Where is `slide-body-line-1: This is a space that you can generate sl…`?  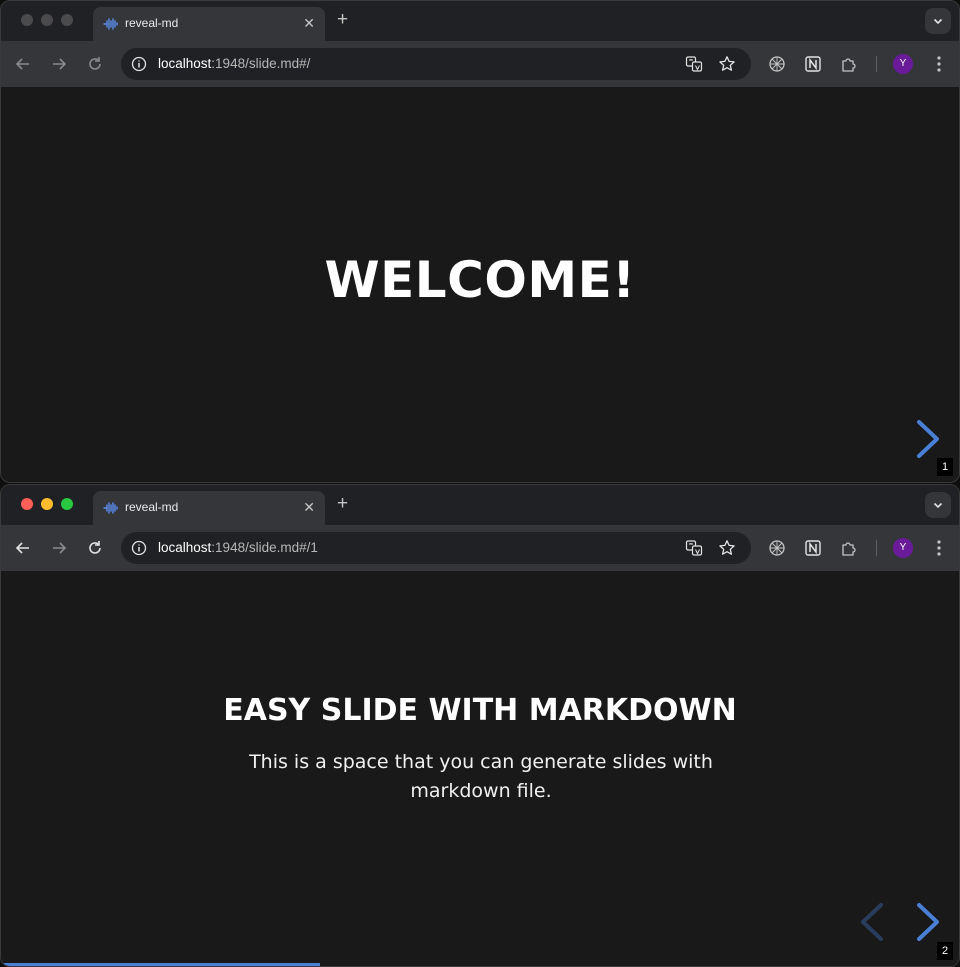
slide-body-line-1: This is a space that you can generate sl… is located at coordinates (481, 762).